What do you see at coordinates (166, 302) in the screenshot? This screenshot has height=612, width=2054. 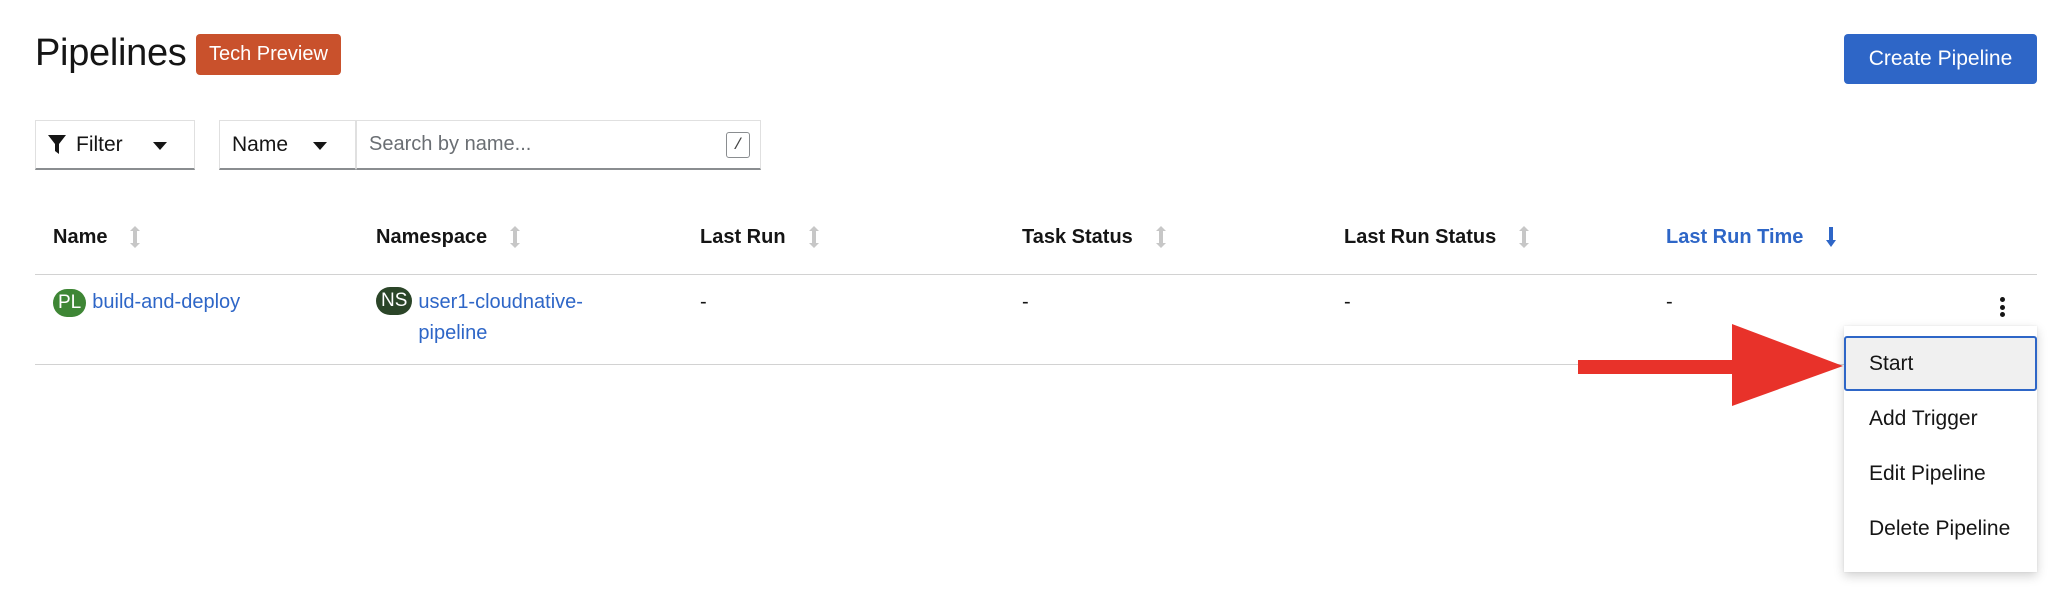 I see `pipeline-link: build-and-deploy` at bounding box center [166, 302].